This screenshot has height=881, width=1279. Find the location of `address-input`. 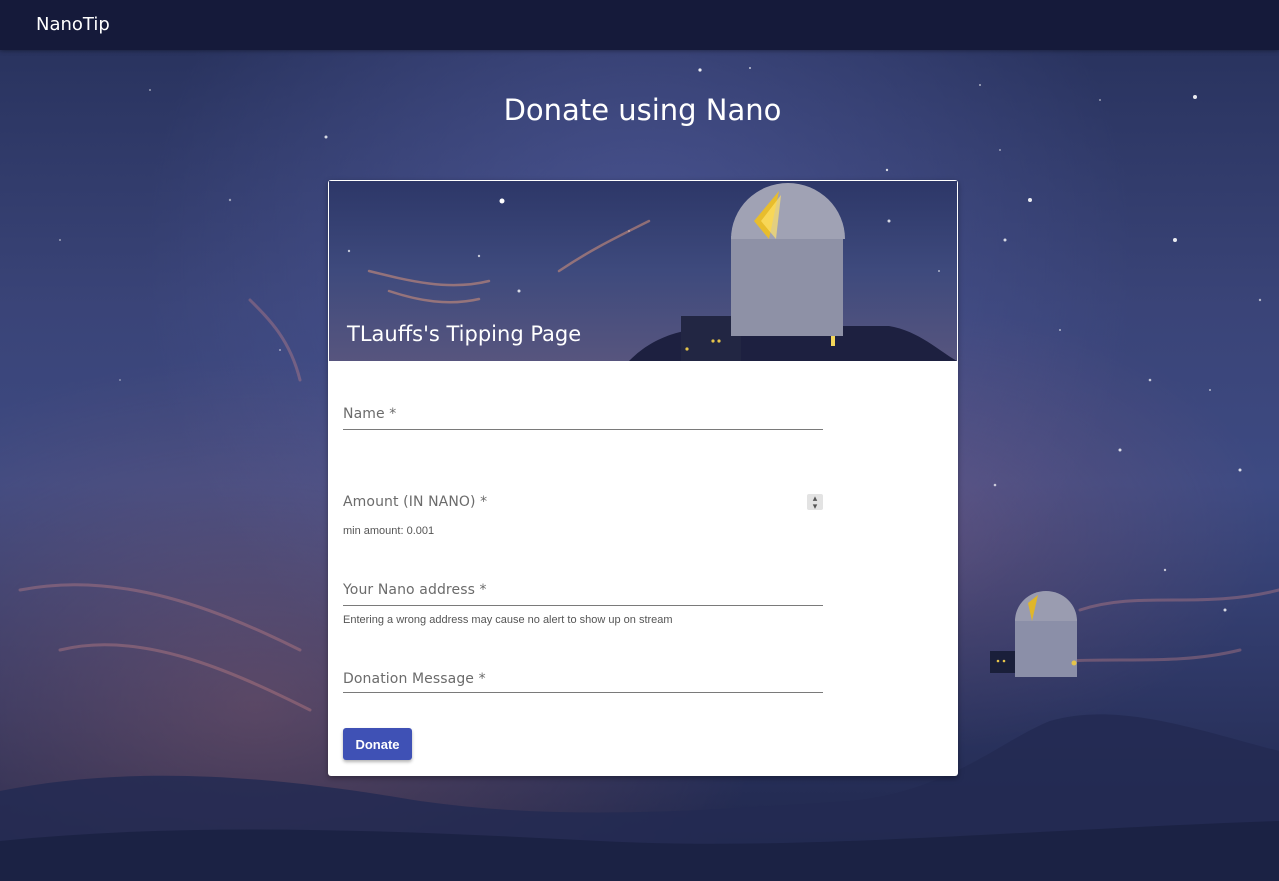

address-input is located at coordinates (585, 594).